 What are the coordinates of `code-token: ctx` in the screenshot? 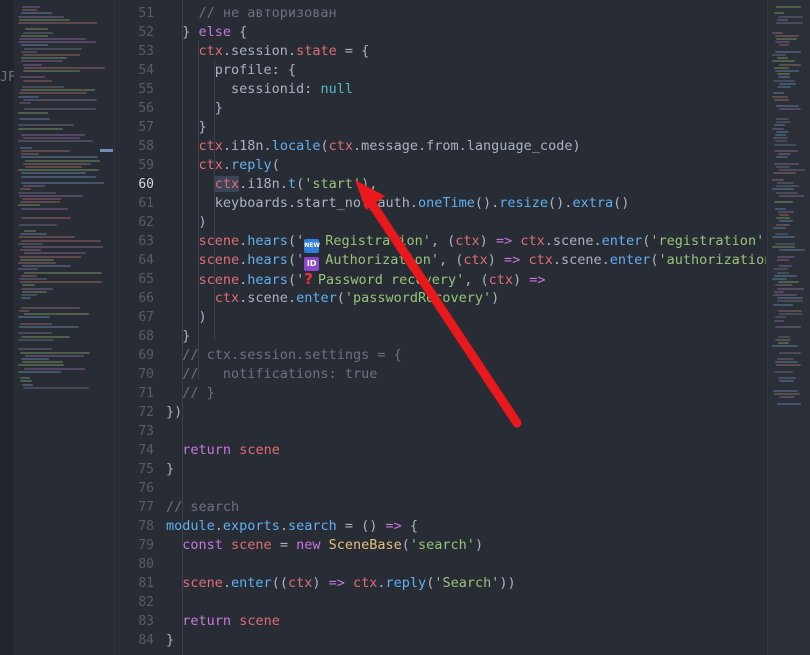 It's located at (227, 184).